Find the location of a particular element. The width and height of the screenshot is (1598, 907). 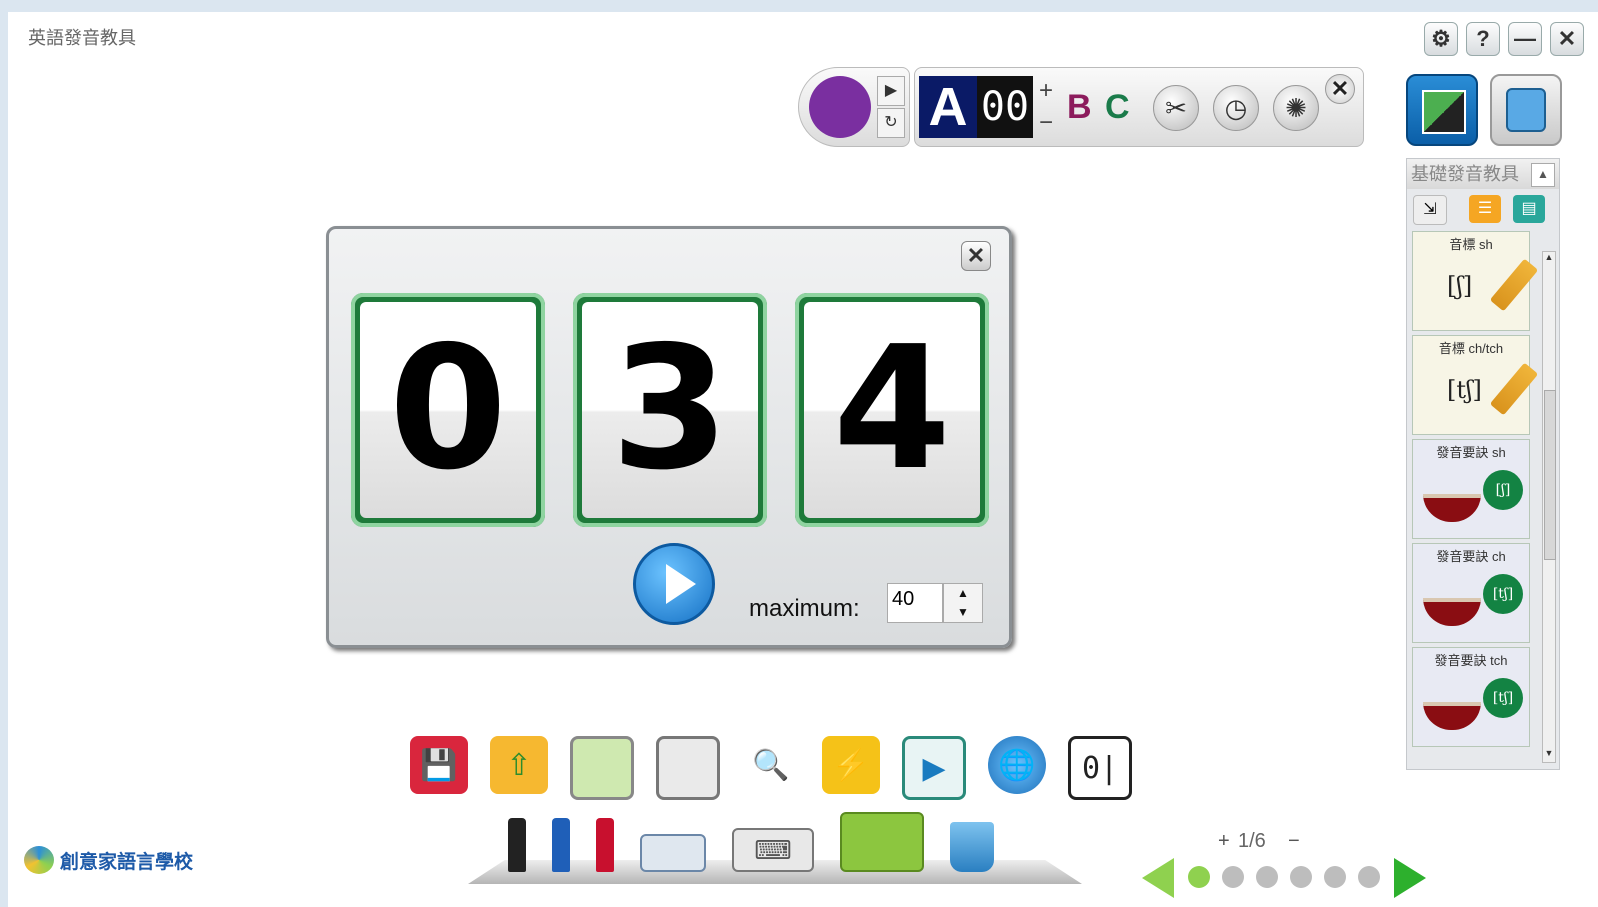

black-marker-icon is located at coordinates (517, 845).